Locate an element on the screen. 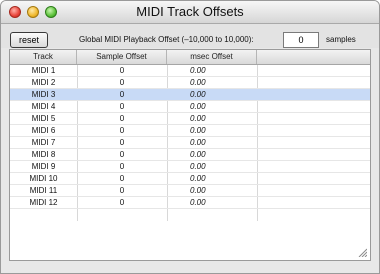 The height and width of the screenshot is (274, 380). track-name-cell: MIDI 4 is located at coordinates (43, 106).